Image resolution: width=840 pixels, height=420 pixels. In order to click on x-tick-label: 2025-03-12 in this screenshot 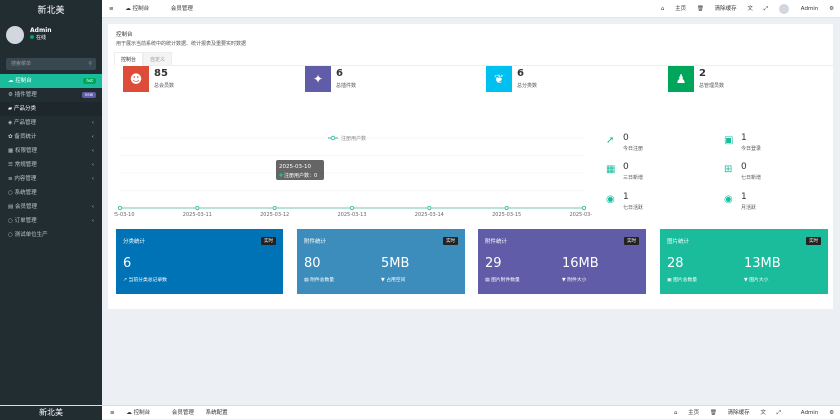, I will do `click(274, 215)`.